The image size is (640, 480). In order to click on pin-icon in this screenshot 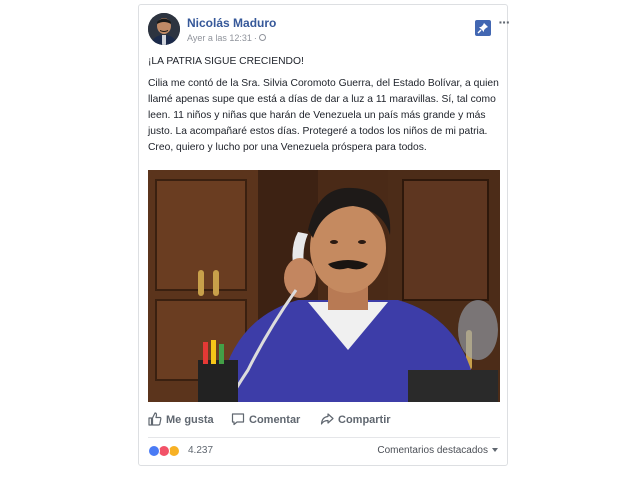, I will do `click(483, 28)`.